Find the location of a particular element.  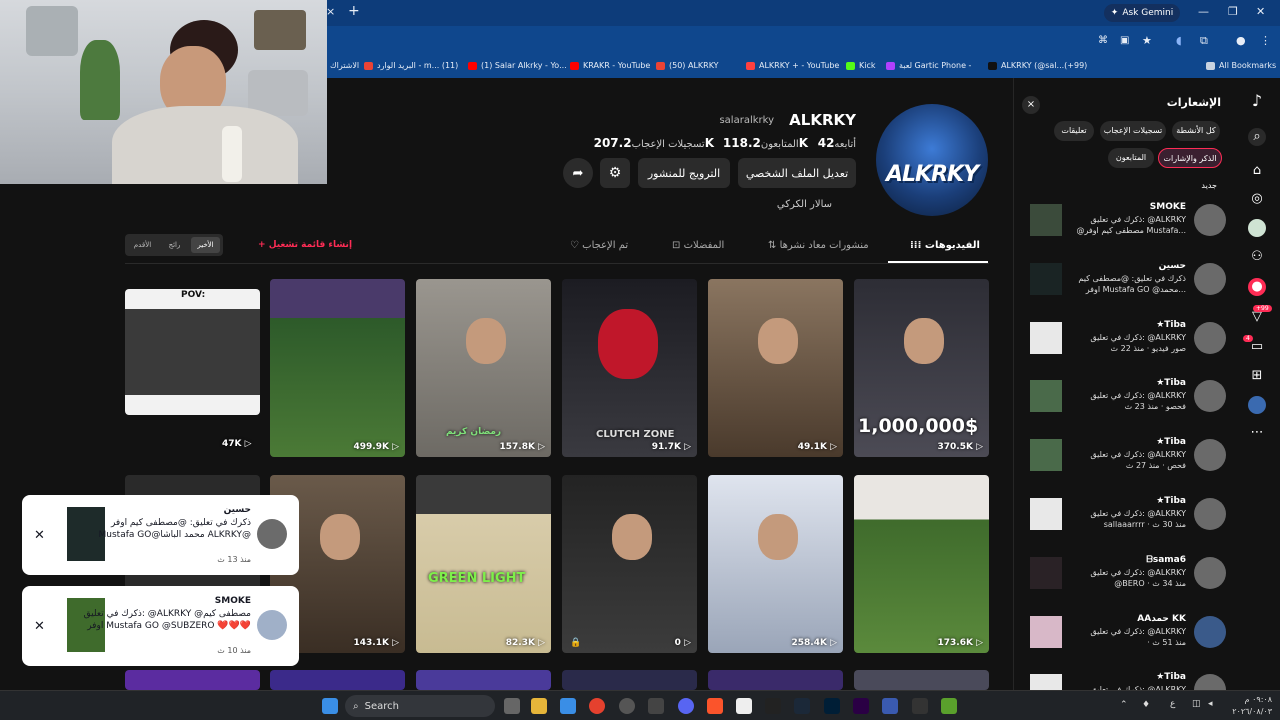

task-view-icon is located at coordinates (512, 706).